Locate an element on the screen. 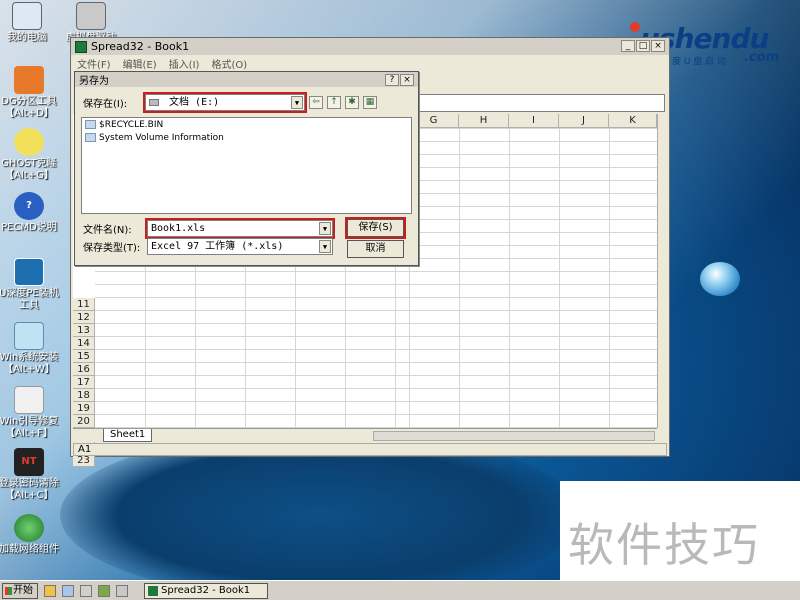  desktop-icon-label: 加载网络组件 is located at coordinates (29, 549).